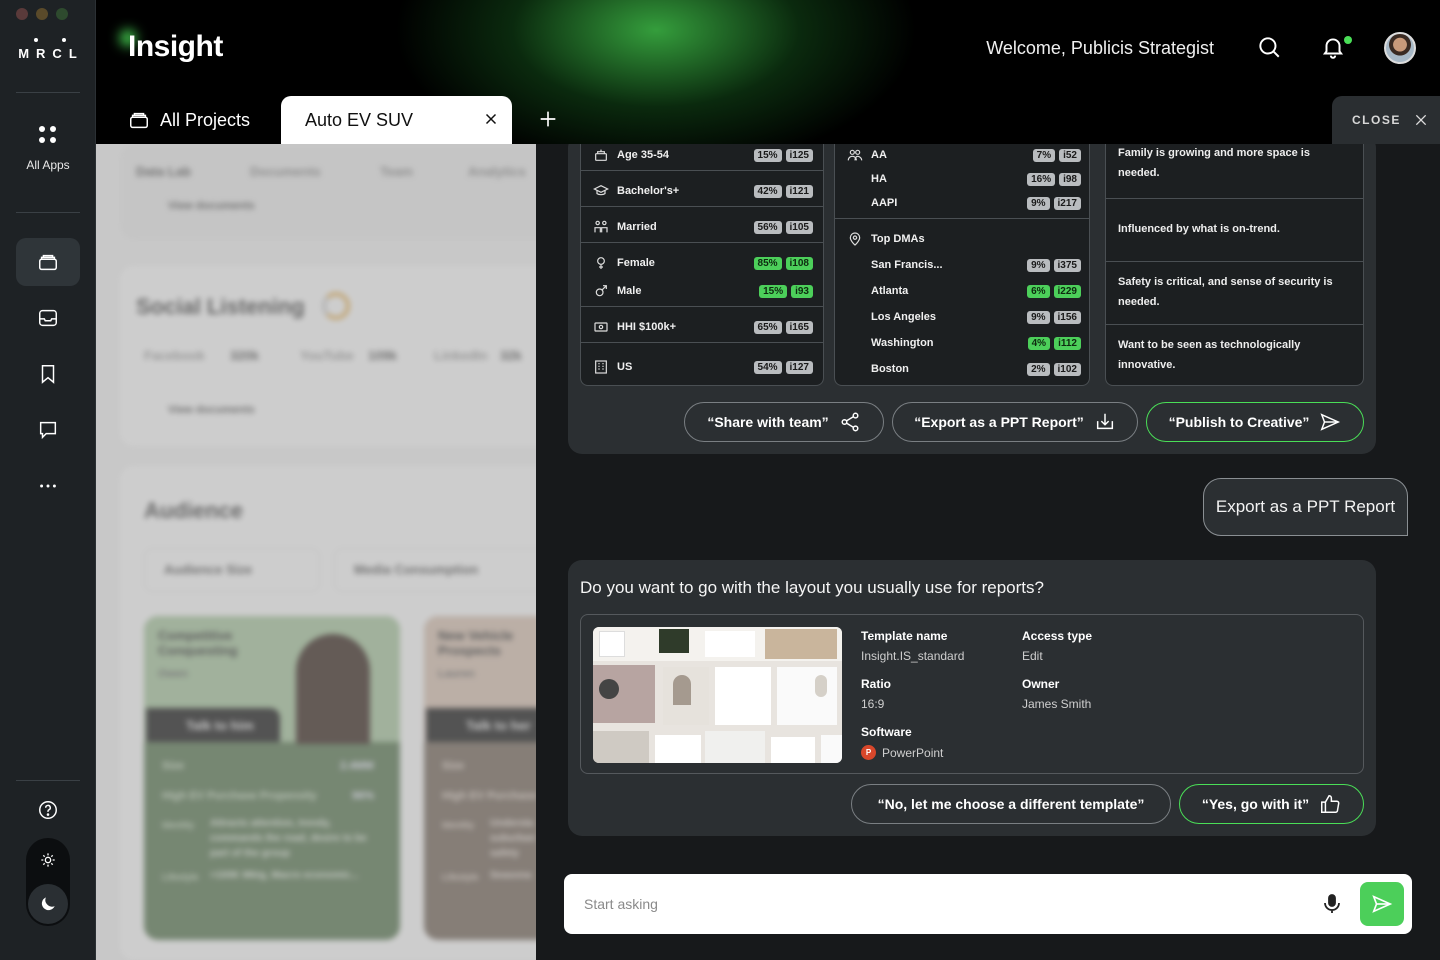 Image resolution: width=1440 pixels, height=960 pixels. What do you see at coordinates (1330, 804) in the screenshot?
I see `thumbs-up-icon` at bounding box center [1330, 804].